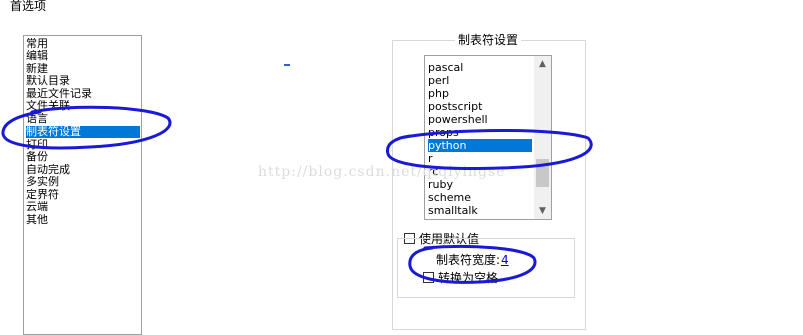  Describe the element at coordinates (480, 132) in the screenshot. I see `language-item-props: props` at that location.